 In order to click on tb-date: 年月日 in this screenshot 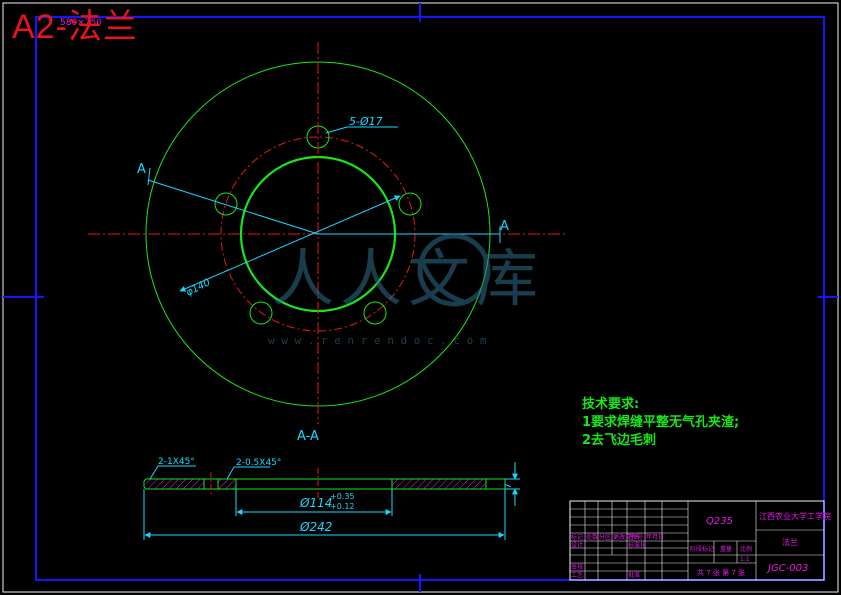, I will do `click(655, 537)`.